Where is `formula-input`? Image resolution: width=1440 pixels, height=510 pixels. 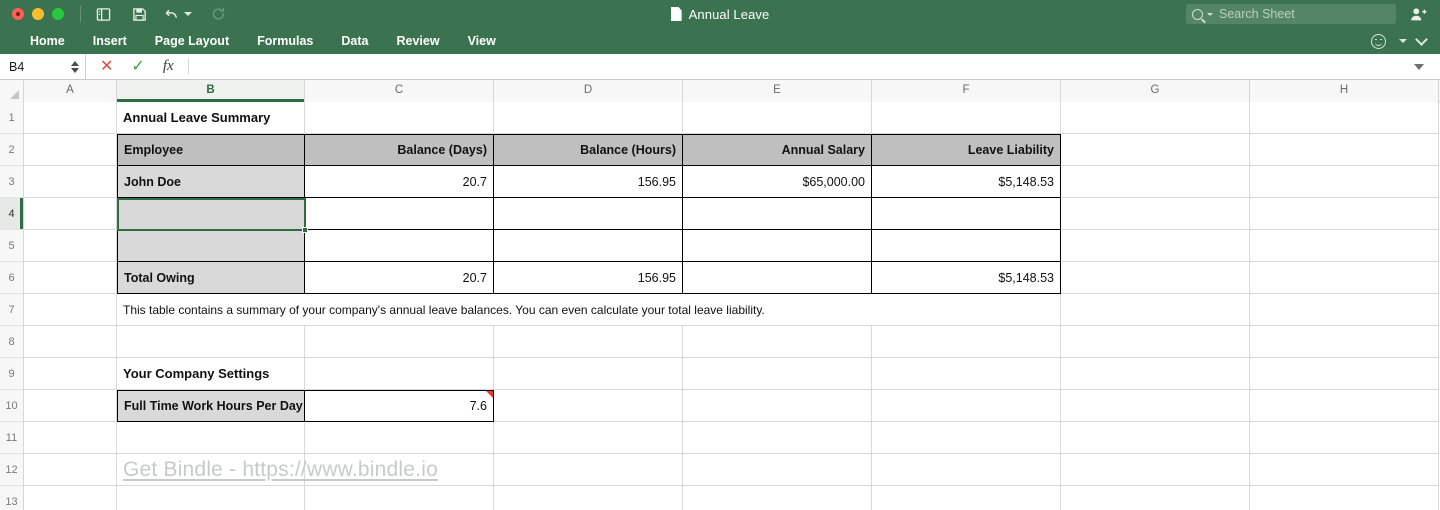 formula-input is located at coordinates (801, 66).